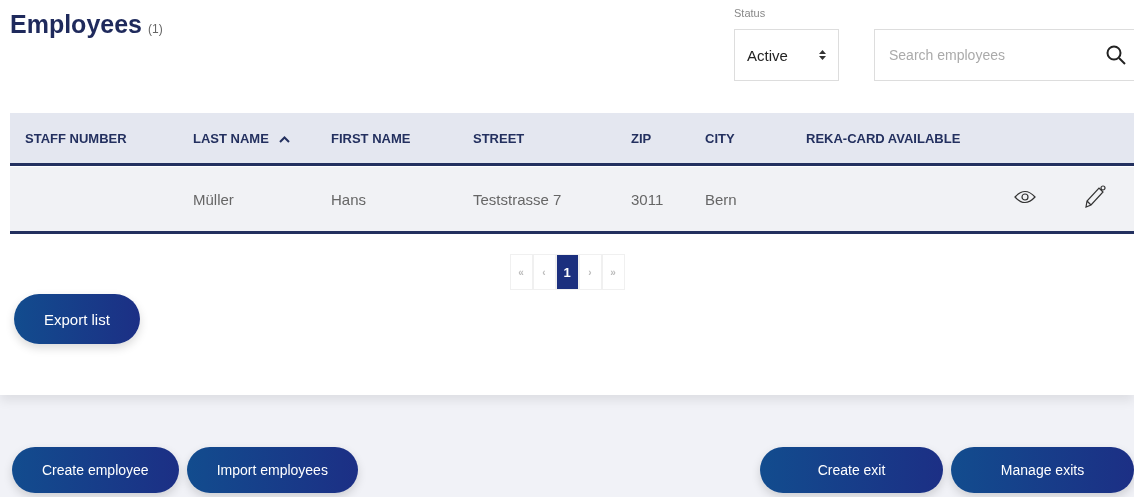  I want to click on table-cell-text: 3011, so click(648, 199).